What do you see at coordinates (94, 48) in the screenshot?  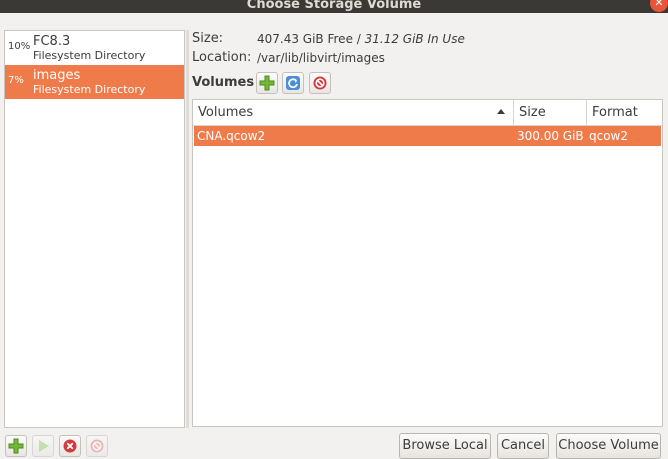 I see `pool-item-fc83: 10% FC8.3 Filesystem Directory` at bounding box center [94, 48].